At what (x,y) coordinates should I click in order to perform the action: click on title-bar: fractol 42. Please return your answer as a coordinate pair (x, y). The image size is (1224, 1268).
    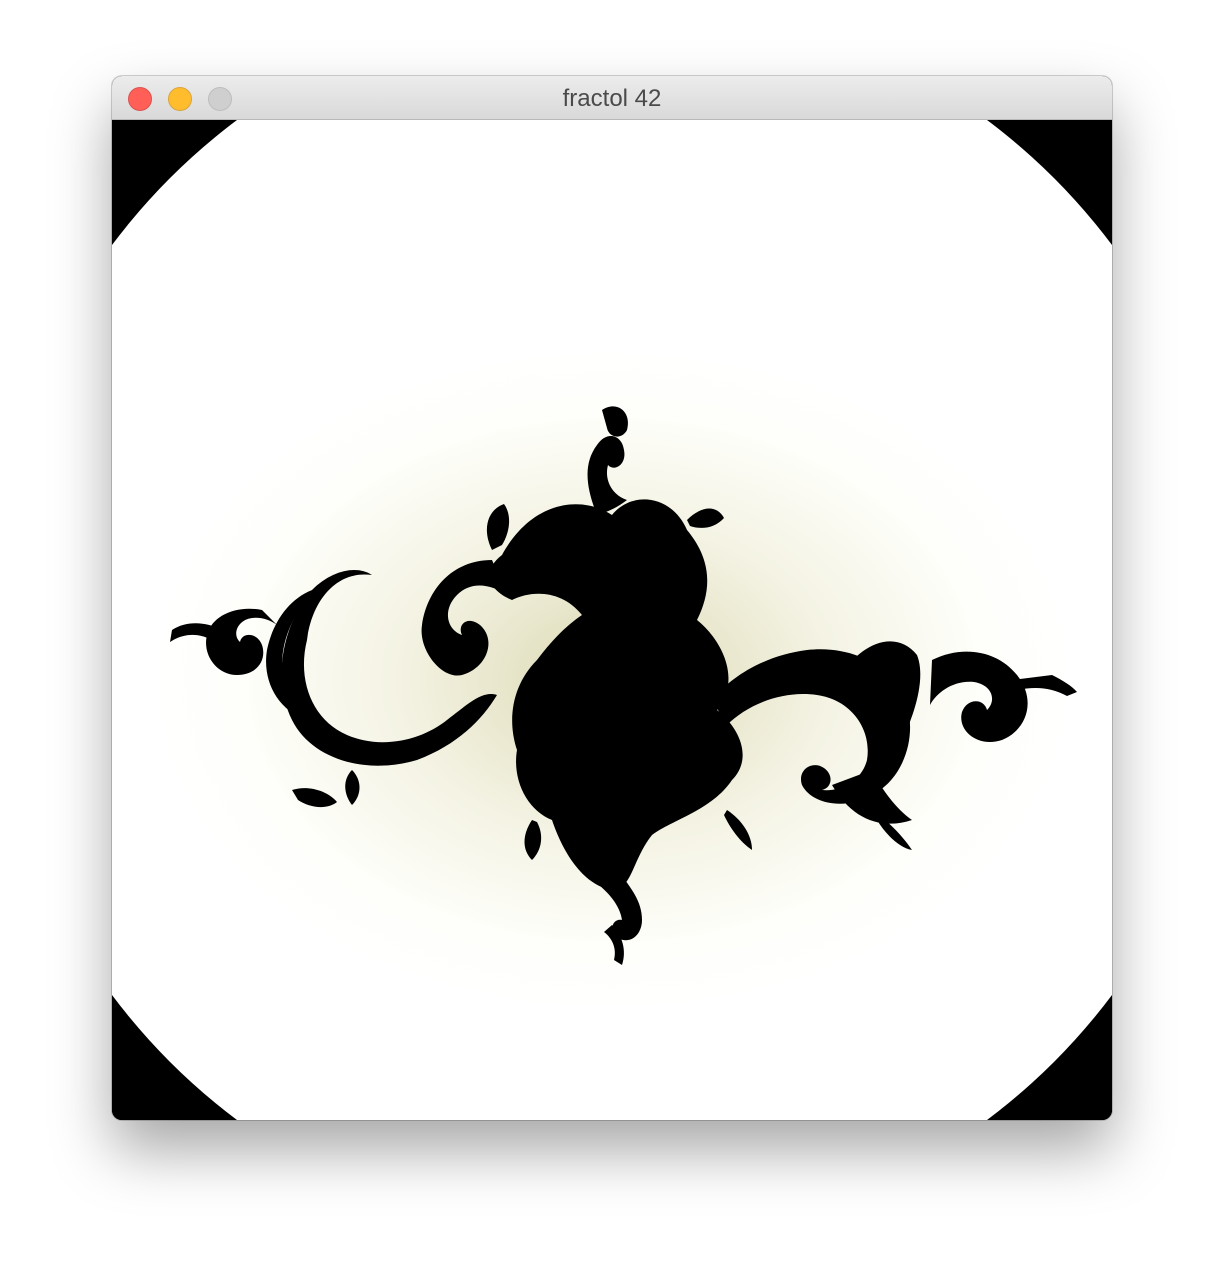
    Looking at the image, I should click on (612, 98).